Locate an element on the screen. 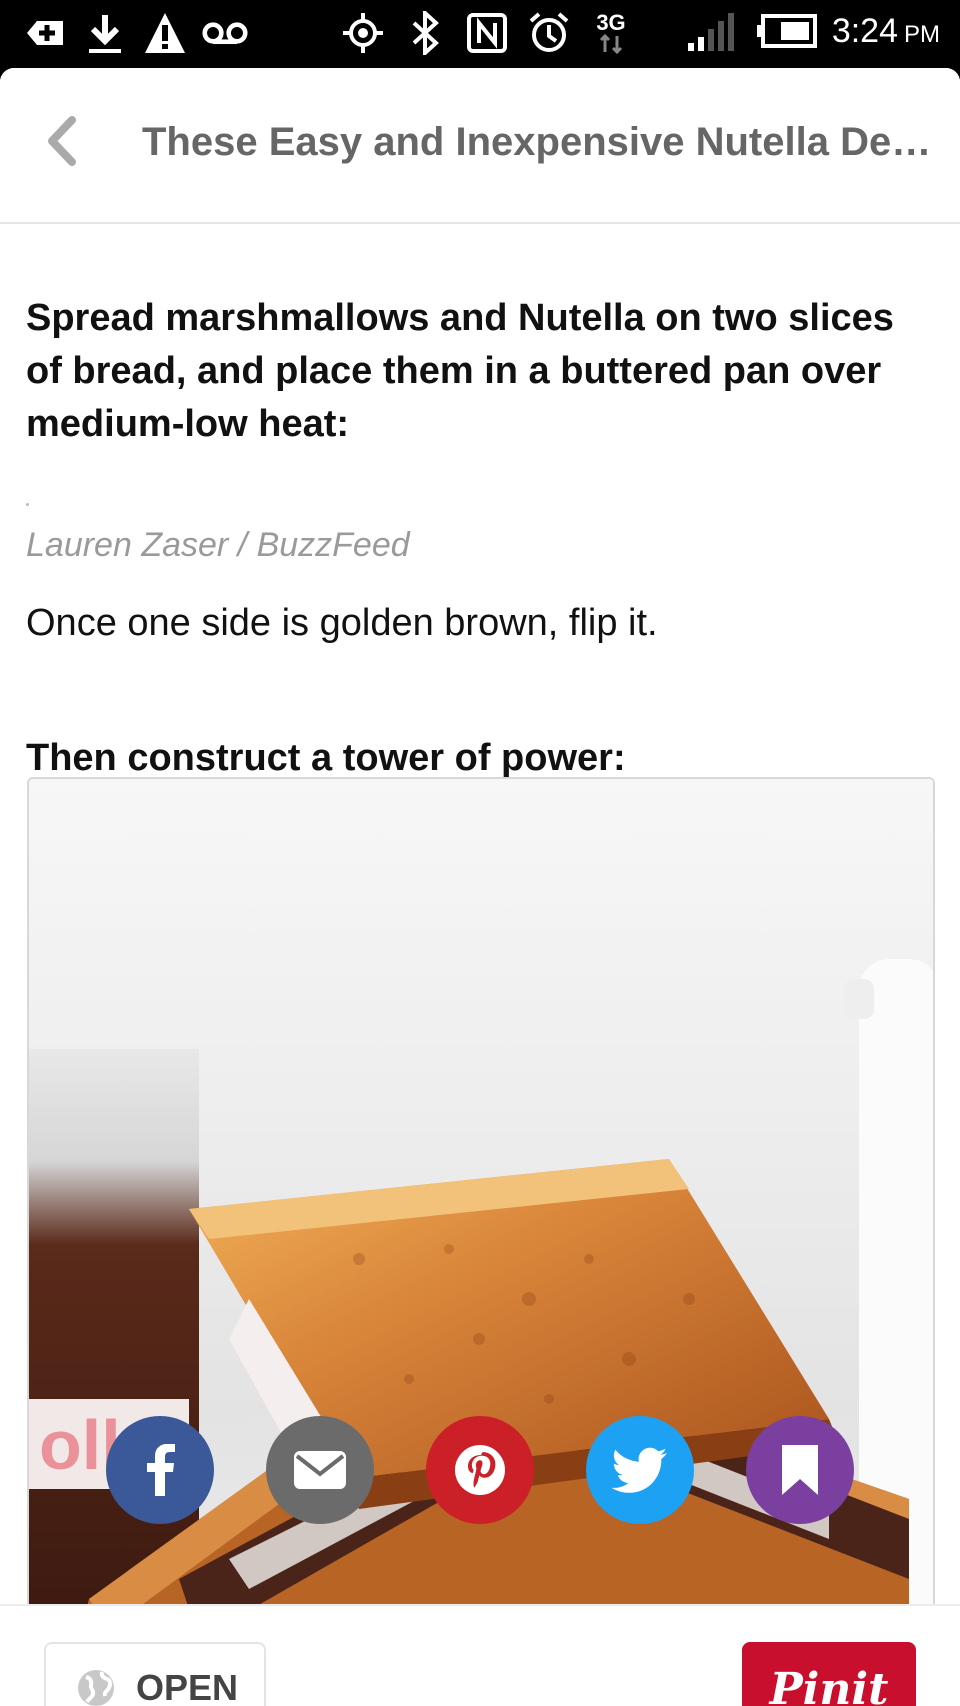  network-type-icon: 3G is located at coordinates (611, 33).